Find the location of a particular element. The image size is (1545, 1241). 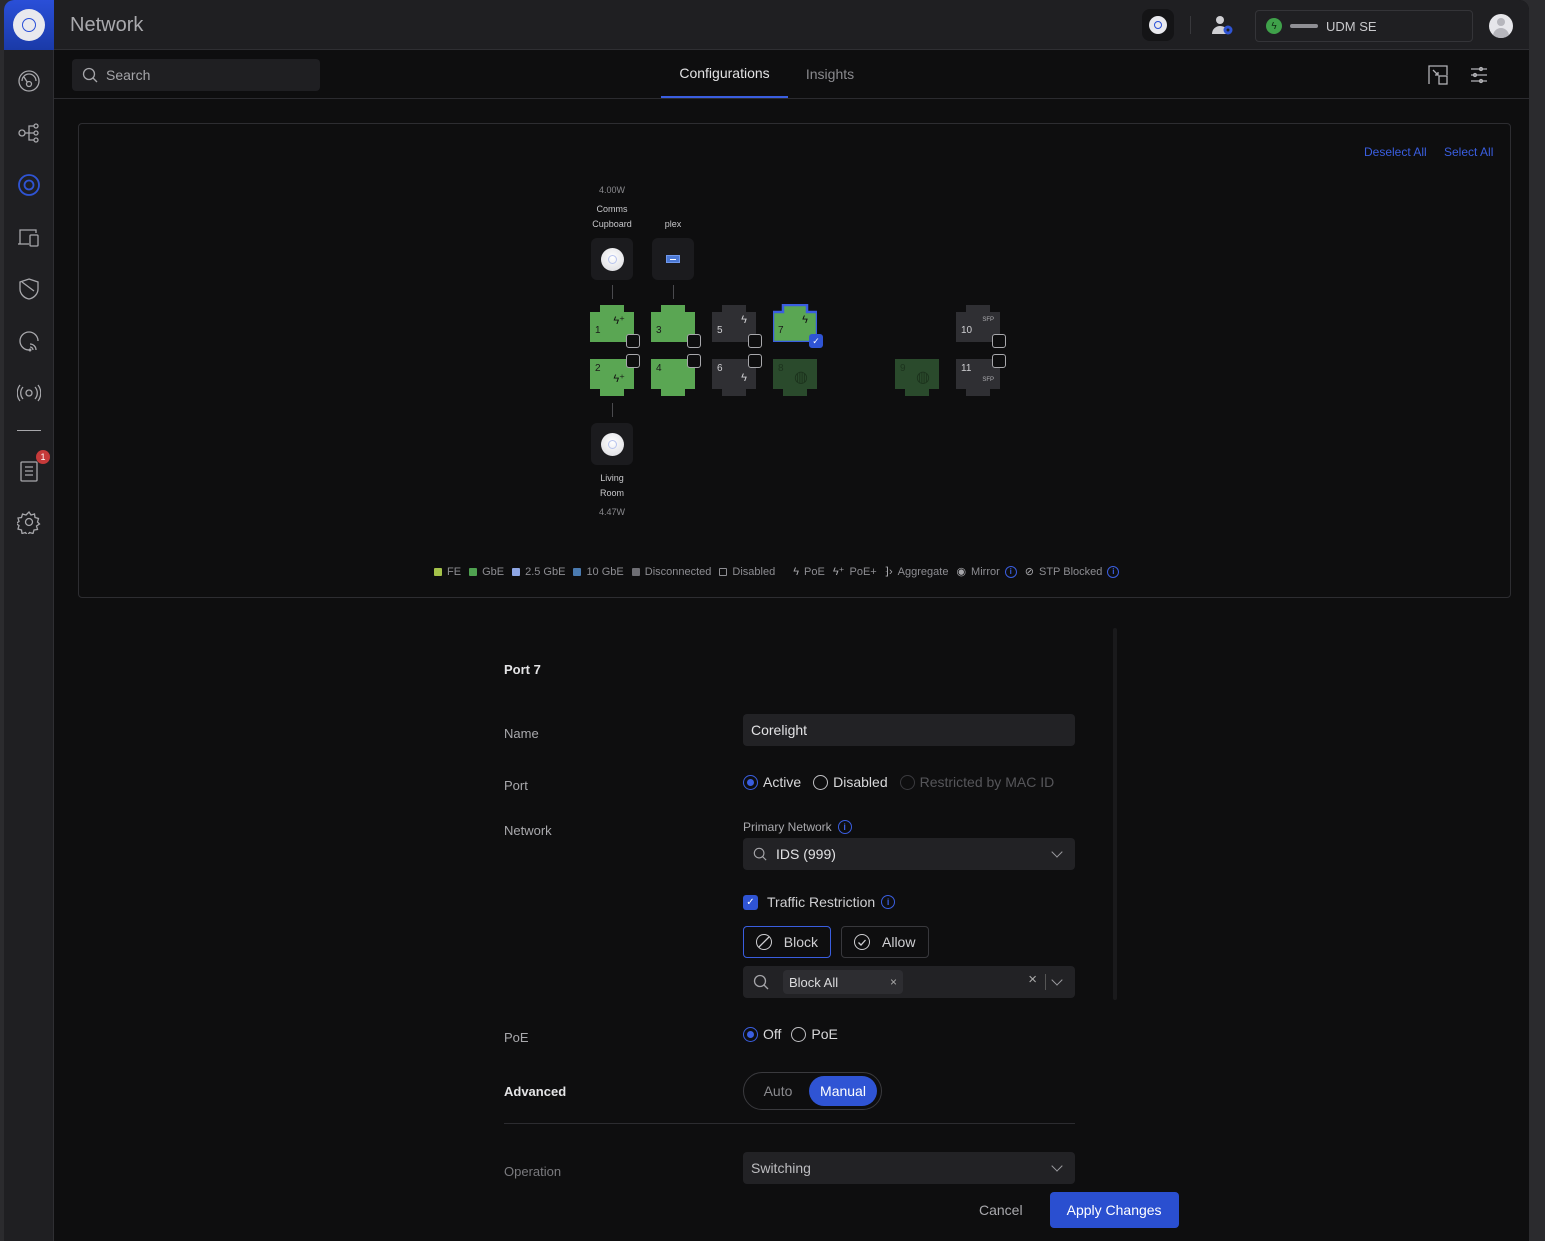

port-number: 5 is located at coordinates (720, 330).